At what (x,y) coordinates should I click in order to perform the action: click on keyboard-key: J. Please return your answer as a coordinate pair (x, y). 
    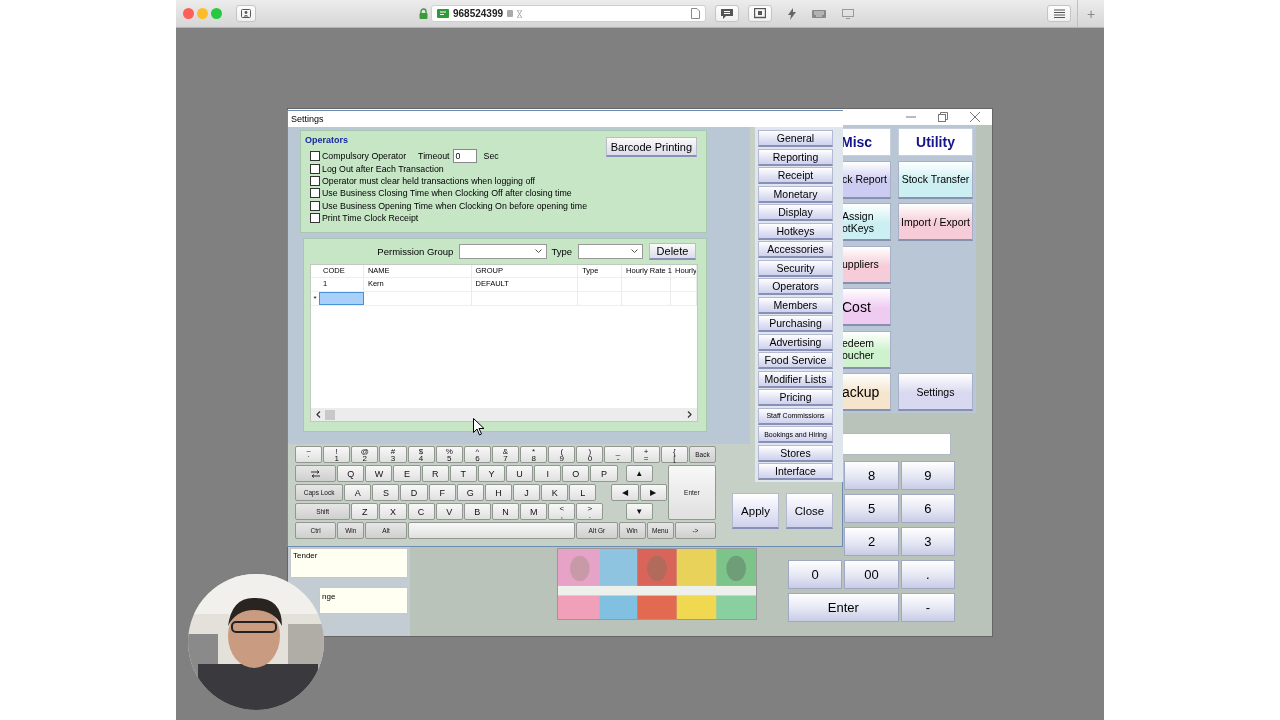
    Looking at the image, I should click on (527, 492).